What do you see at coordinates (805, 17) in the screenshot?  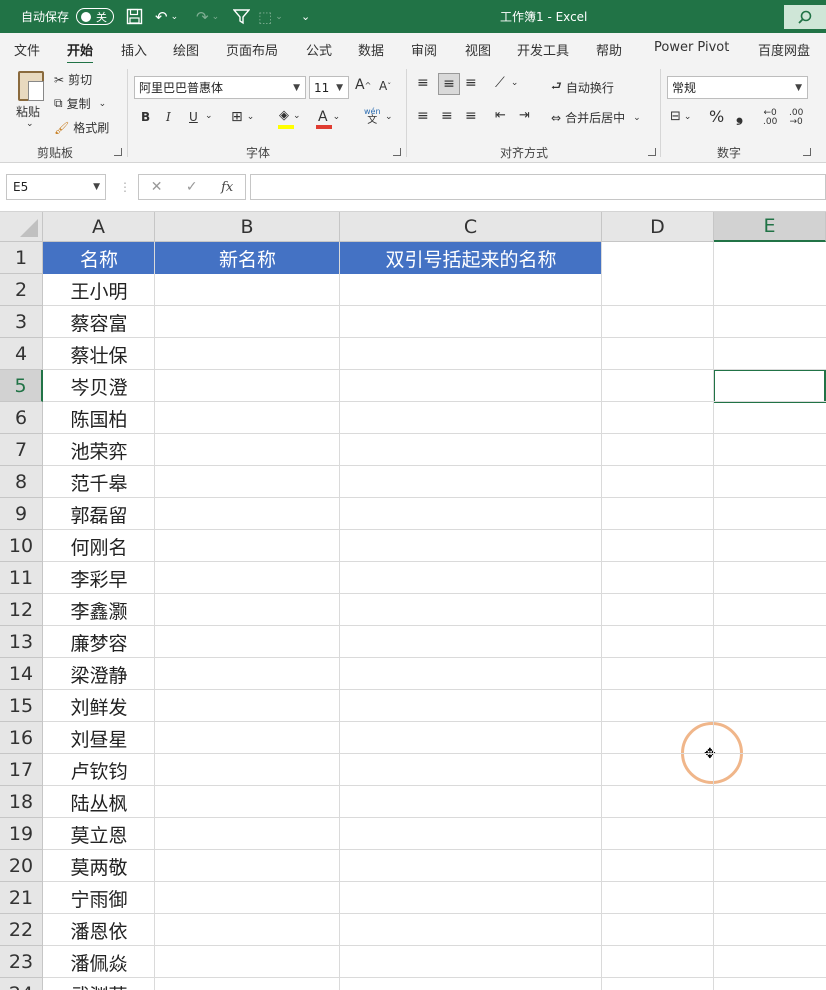 I see `search-icon` at bounding box center [805, 17].